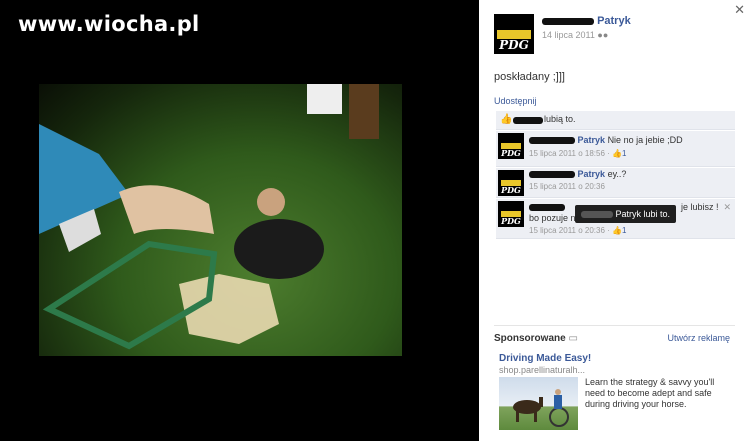 This screenshot has width=750, height=441. I want to click on people-icon: ●●, so click(603, 35).